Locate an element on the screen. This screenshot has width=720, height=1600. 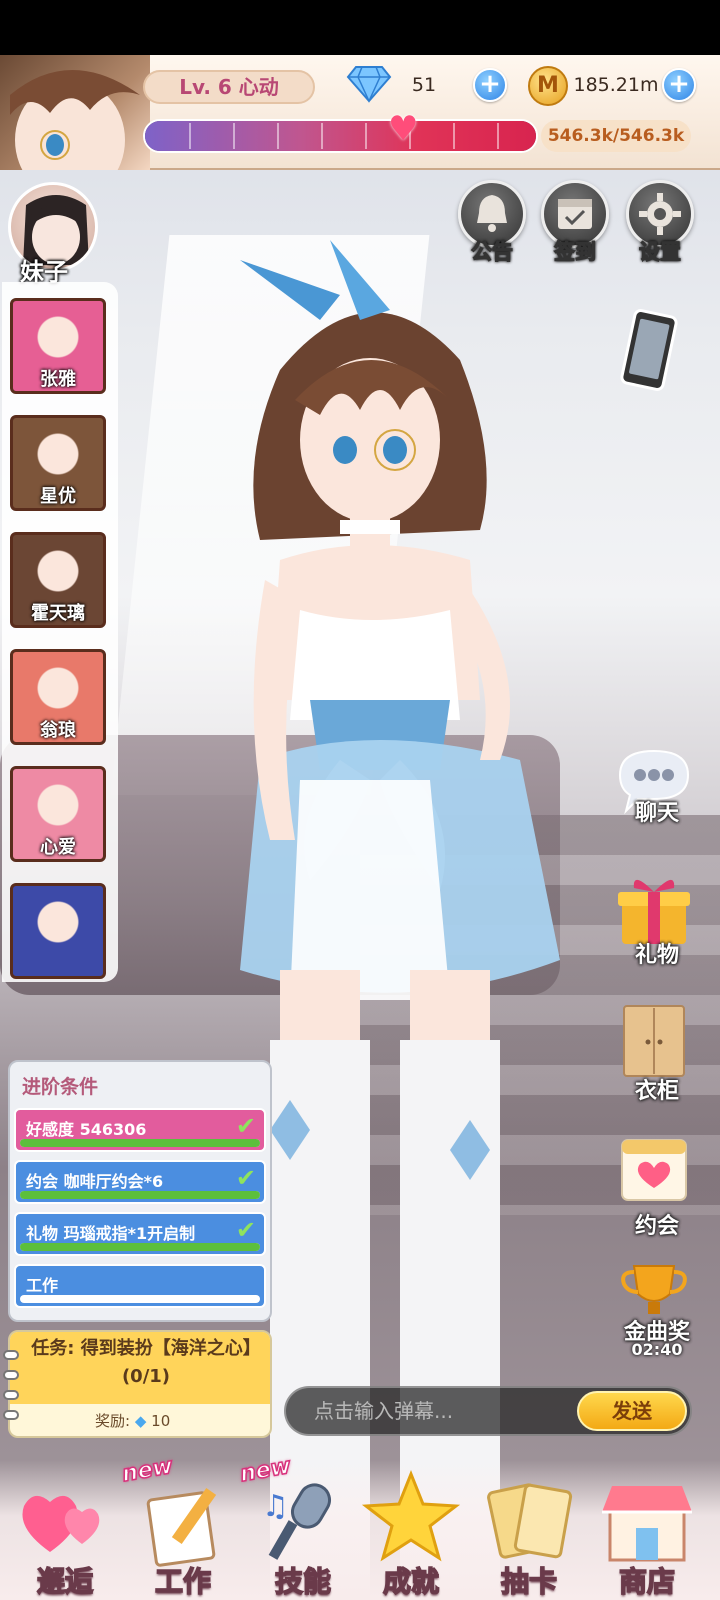
roster-item-label: 星优 is located at coordinates (58, 496).